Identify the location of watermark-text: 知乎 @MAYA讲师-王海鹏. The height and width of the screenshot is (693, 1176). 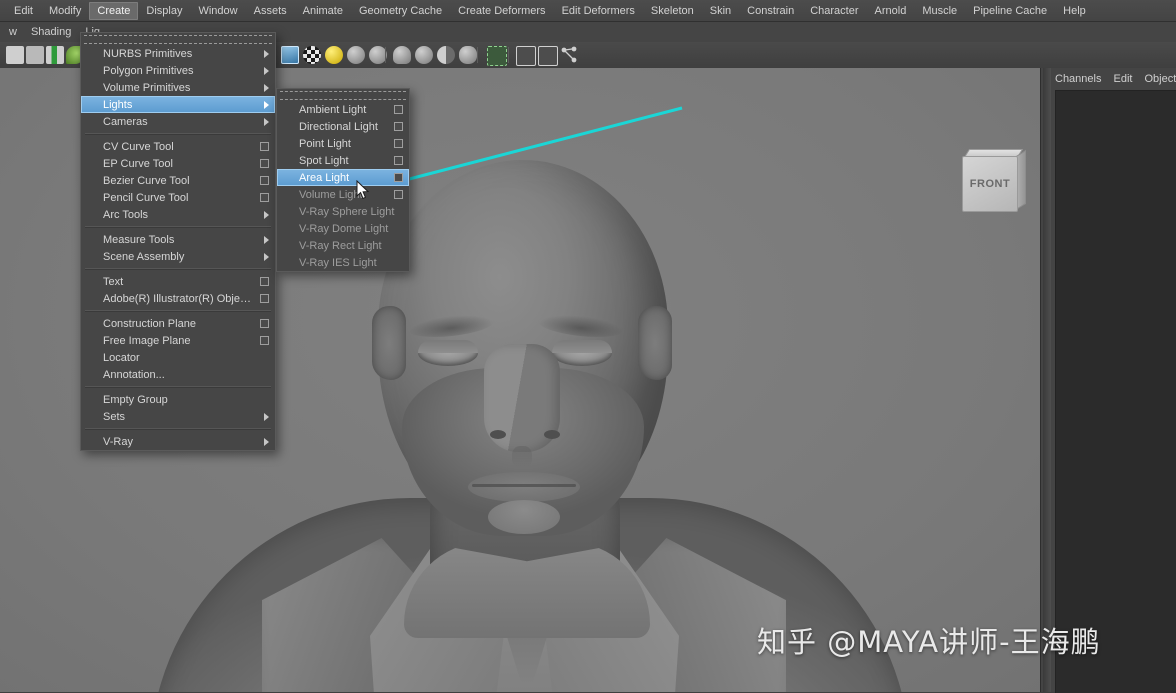
(929, 642).